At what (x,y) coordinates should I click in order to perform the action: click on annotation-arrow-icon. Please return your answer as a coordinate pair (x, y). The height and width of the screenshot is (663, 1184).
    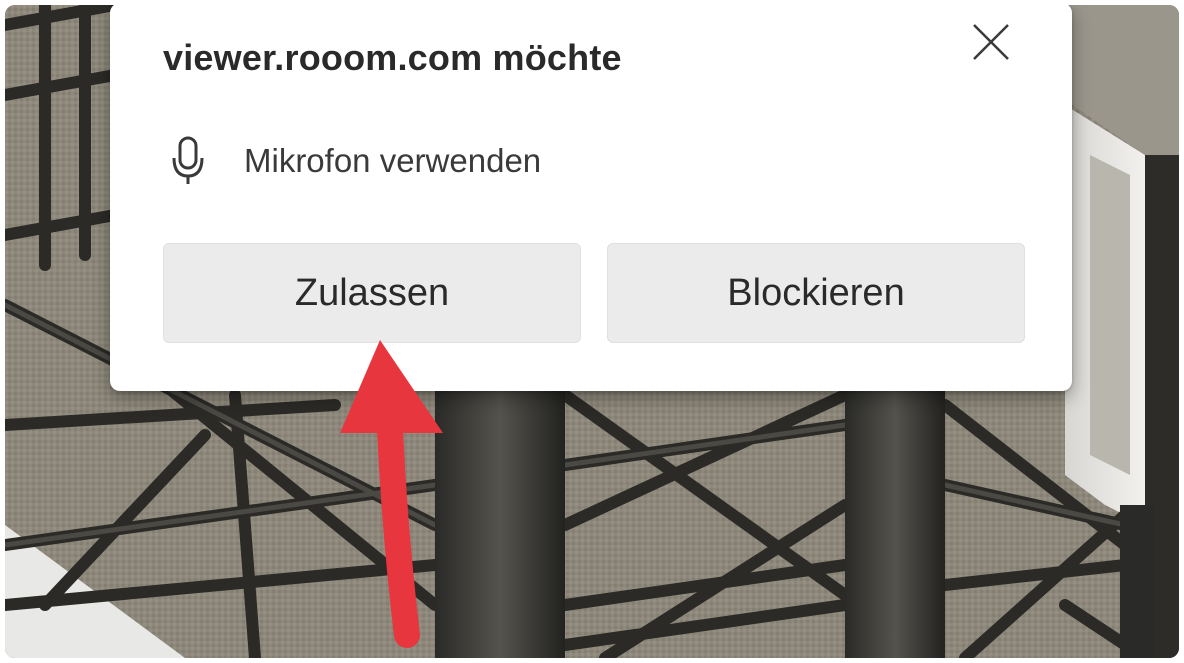
    Looking at the image, I should click on (391, 494).